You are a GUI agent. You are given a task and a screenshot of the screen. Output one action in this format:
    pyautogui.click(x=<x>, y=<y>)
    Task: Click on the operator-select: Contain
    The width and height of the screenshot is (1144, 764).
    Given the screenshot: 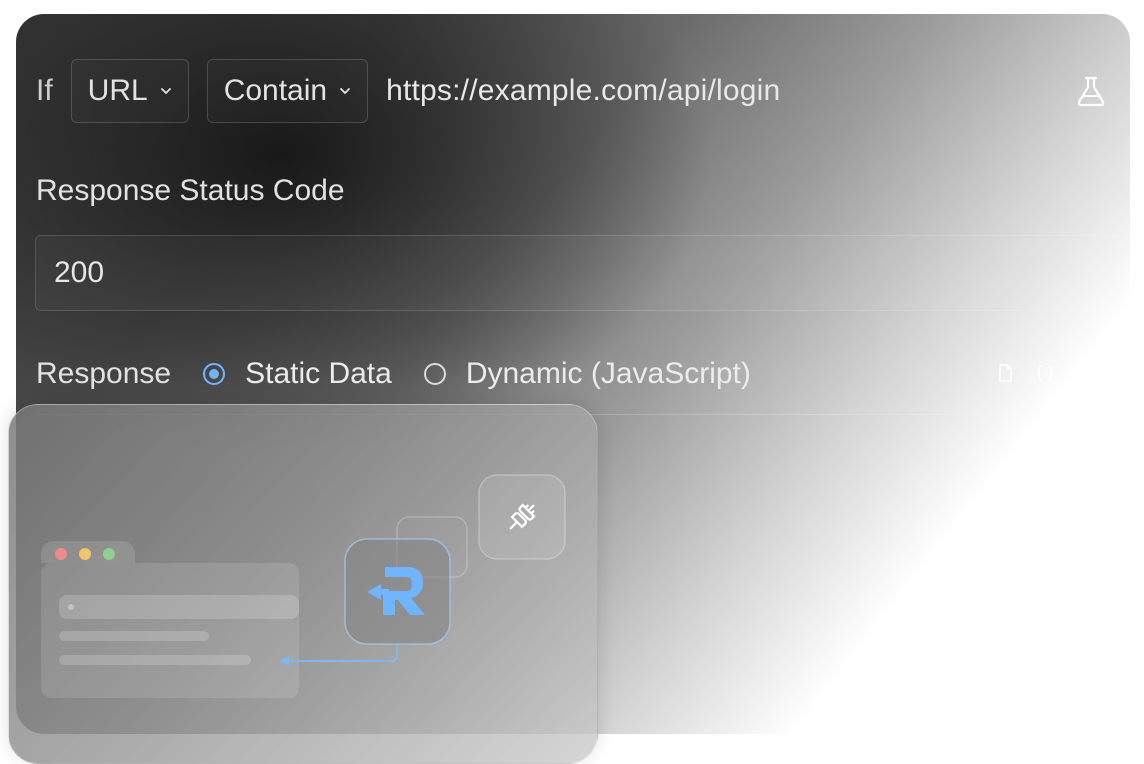 What is the action you would take?
    pyautogui.click(x=287, y=91)
    